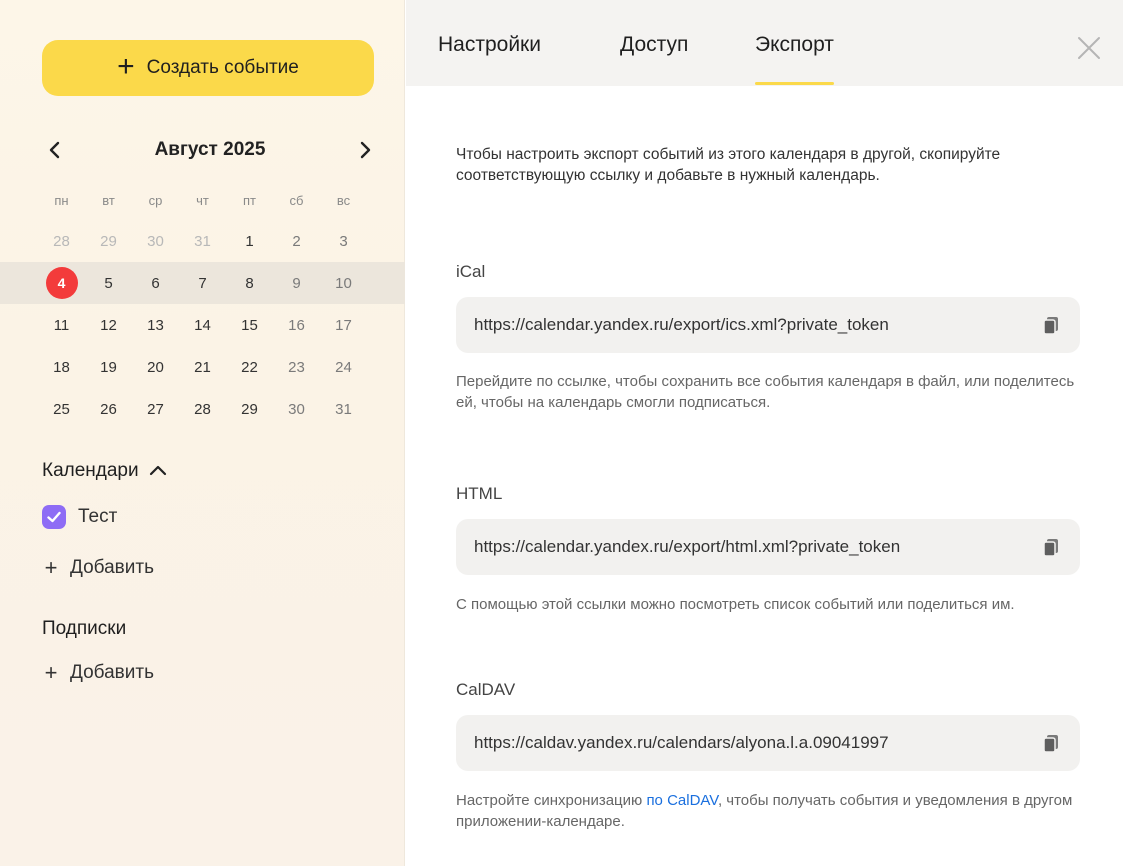 The width and height of the screenshot is (1123, 866). I want to click on check-icon, so click(54, 517).